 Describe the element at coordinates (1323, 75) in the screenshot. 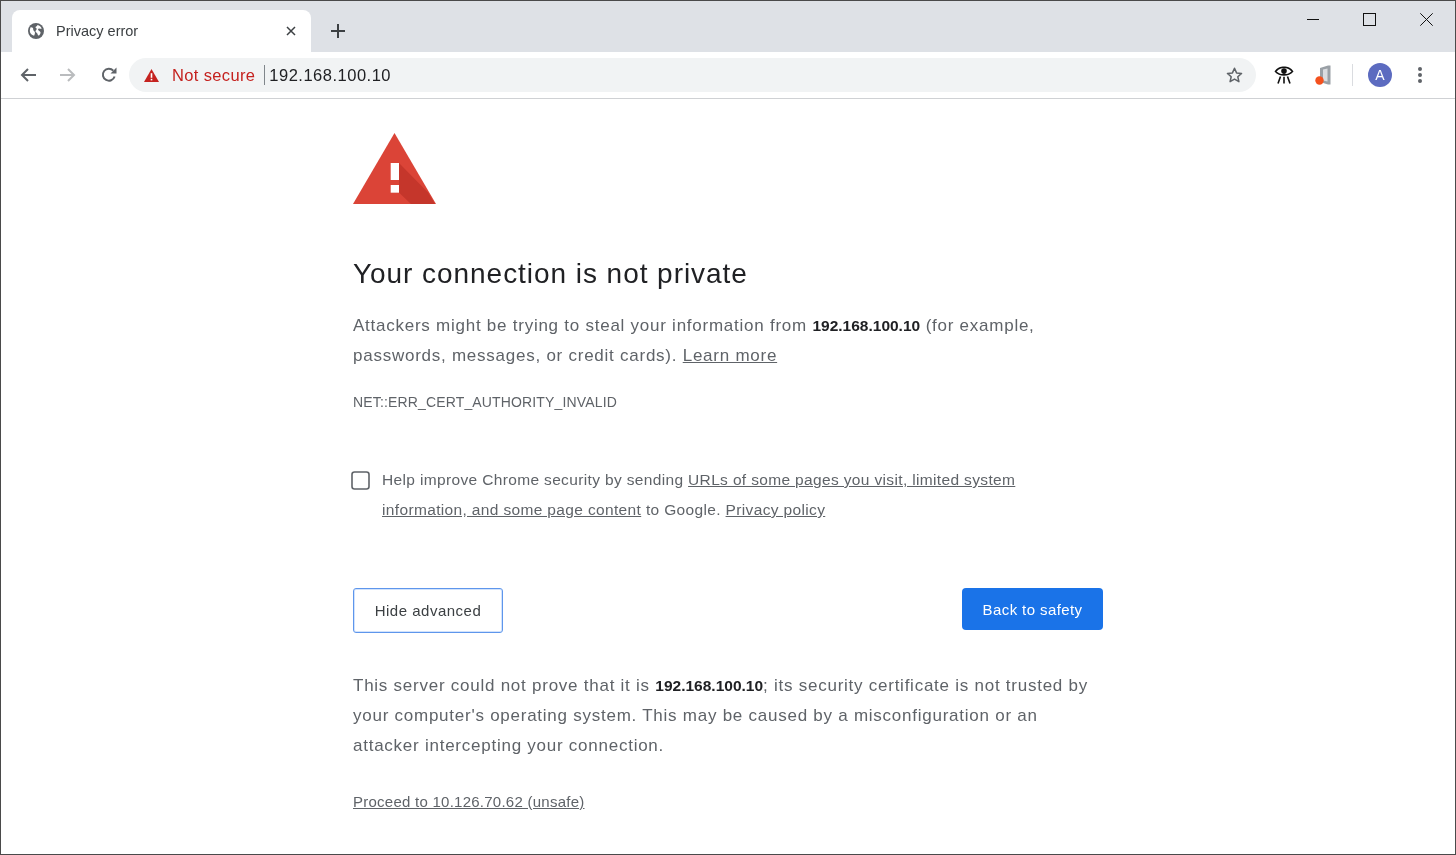

I see `document-icon` at that location.